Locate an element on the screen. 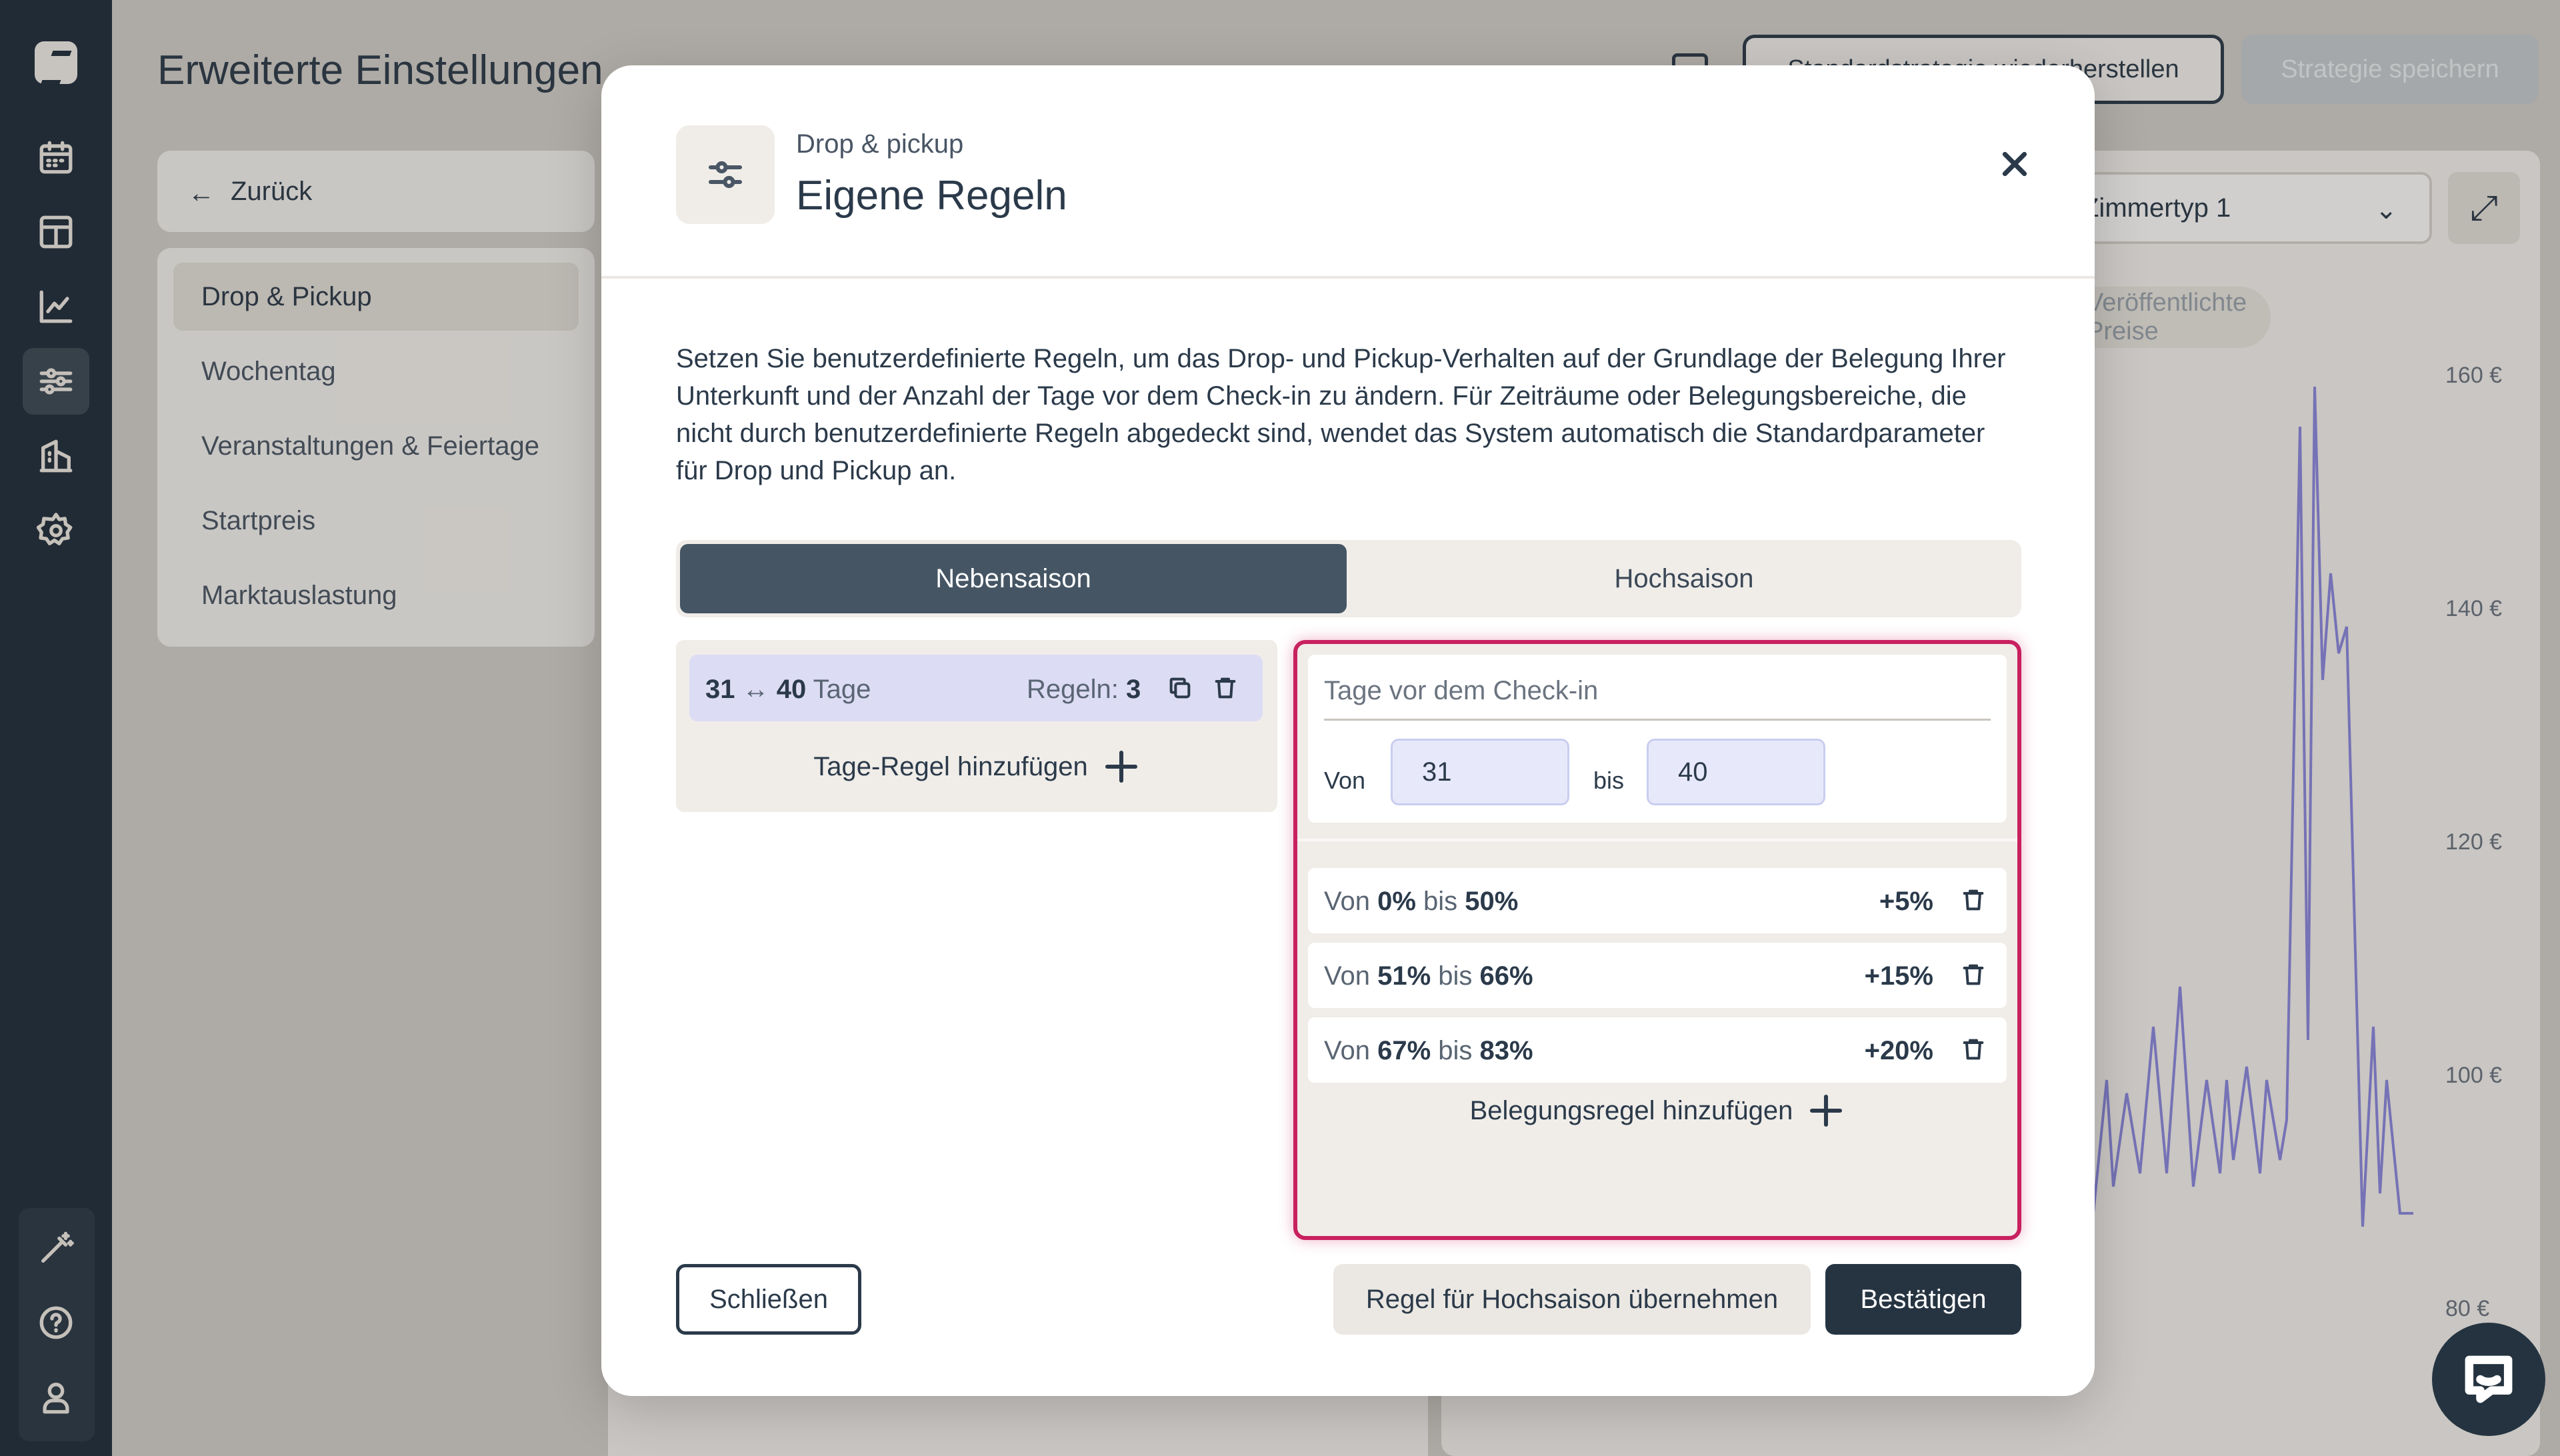 This screenshot has width=2560, height=1456. occupancy-range: Von 0% bis 50% is located at coordinates (1421, 902).